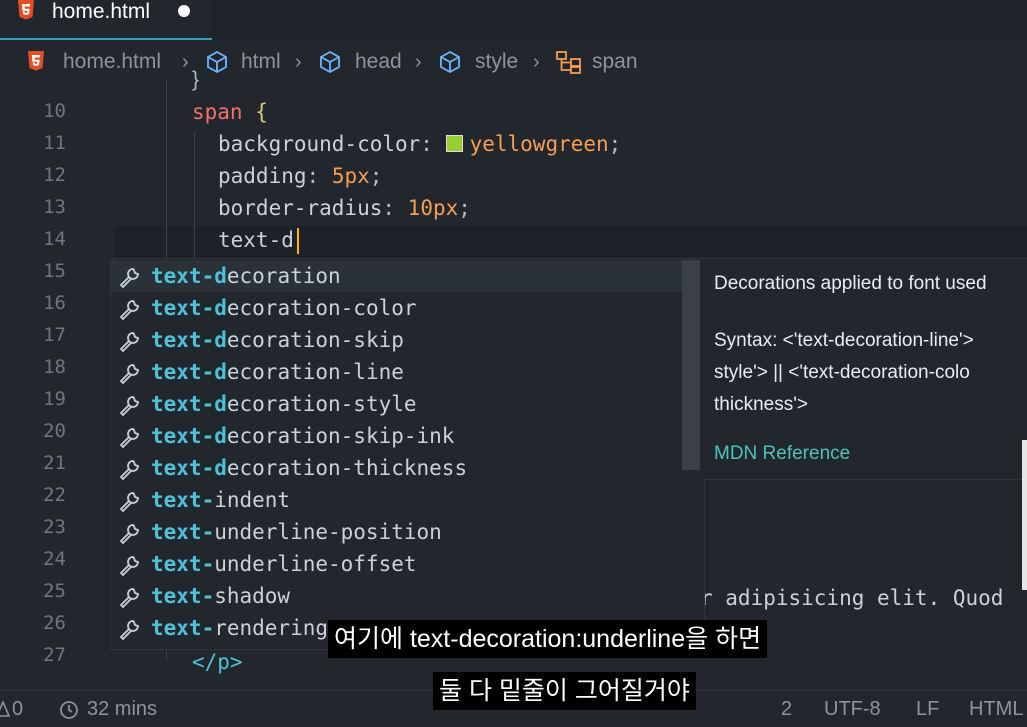 The width and height of the screenshot is (1027, 727). I want to click on suggest-rest: ecoration-line, so click(315, 372).